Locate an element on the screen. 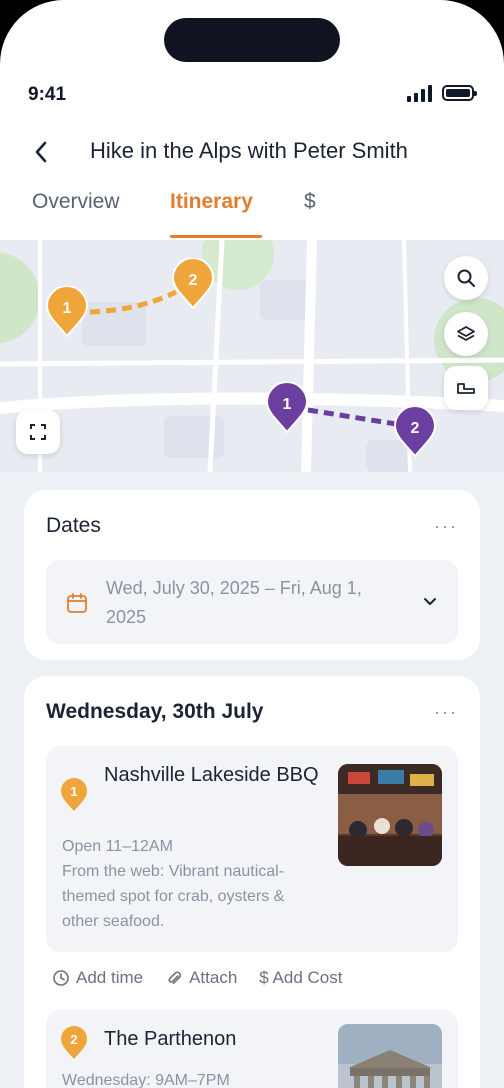 The image size is (504, 1088). active-tab-indicator is located at coordinates (216, 236).